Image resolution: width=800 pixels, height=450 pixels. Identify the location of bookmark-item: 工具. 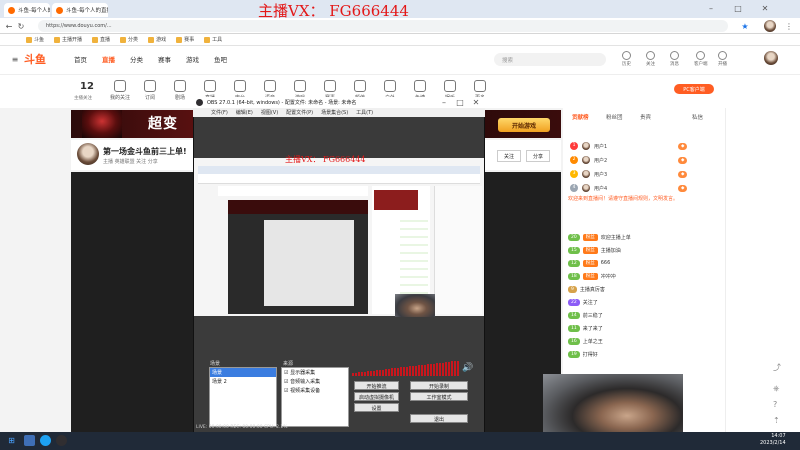
(213, 39).